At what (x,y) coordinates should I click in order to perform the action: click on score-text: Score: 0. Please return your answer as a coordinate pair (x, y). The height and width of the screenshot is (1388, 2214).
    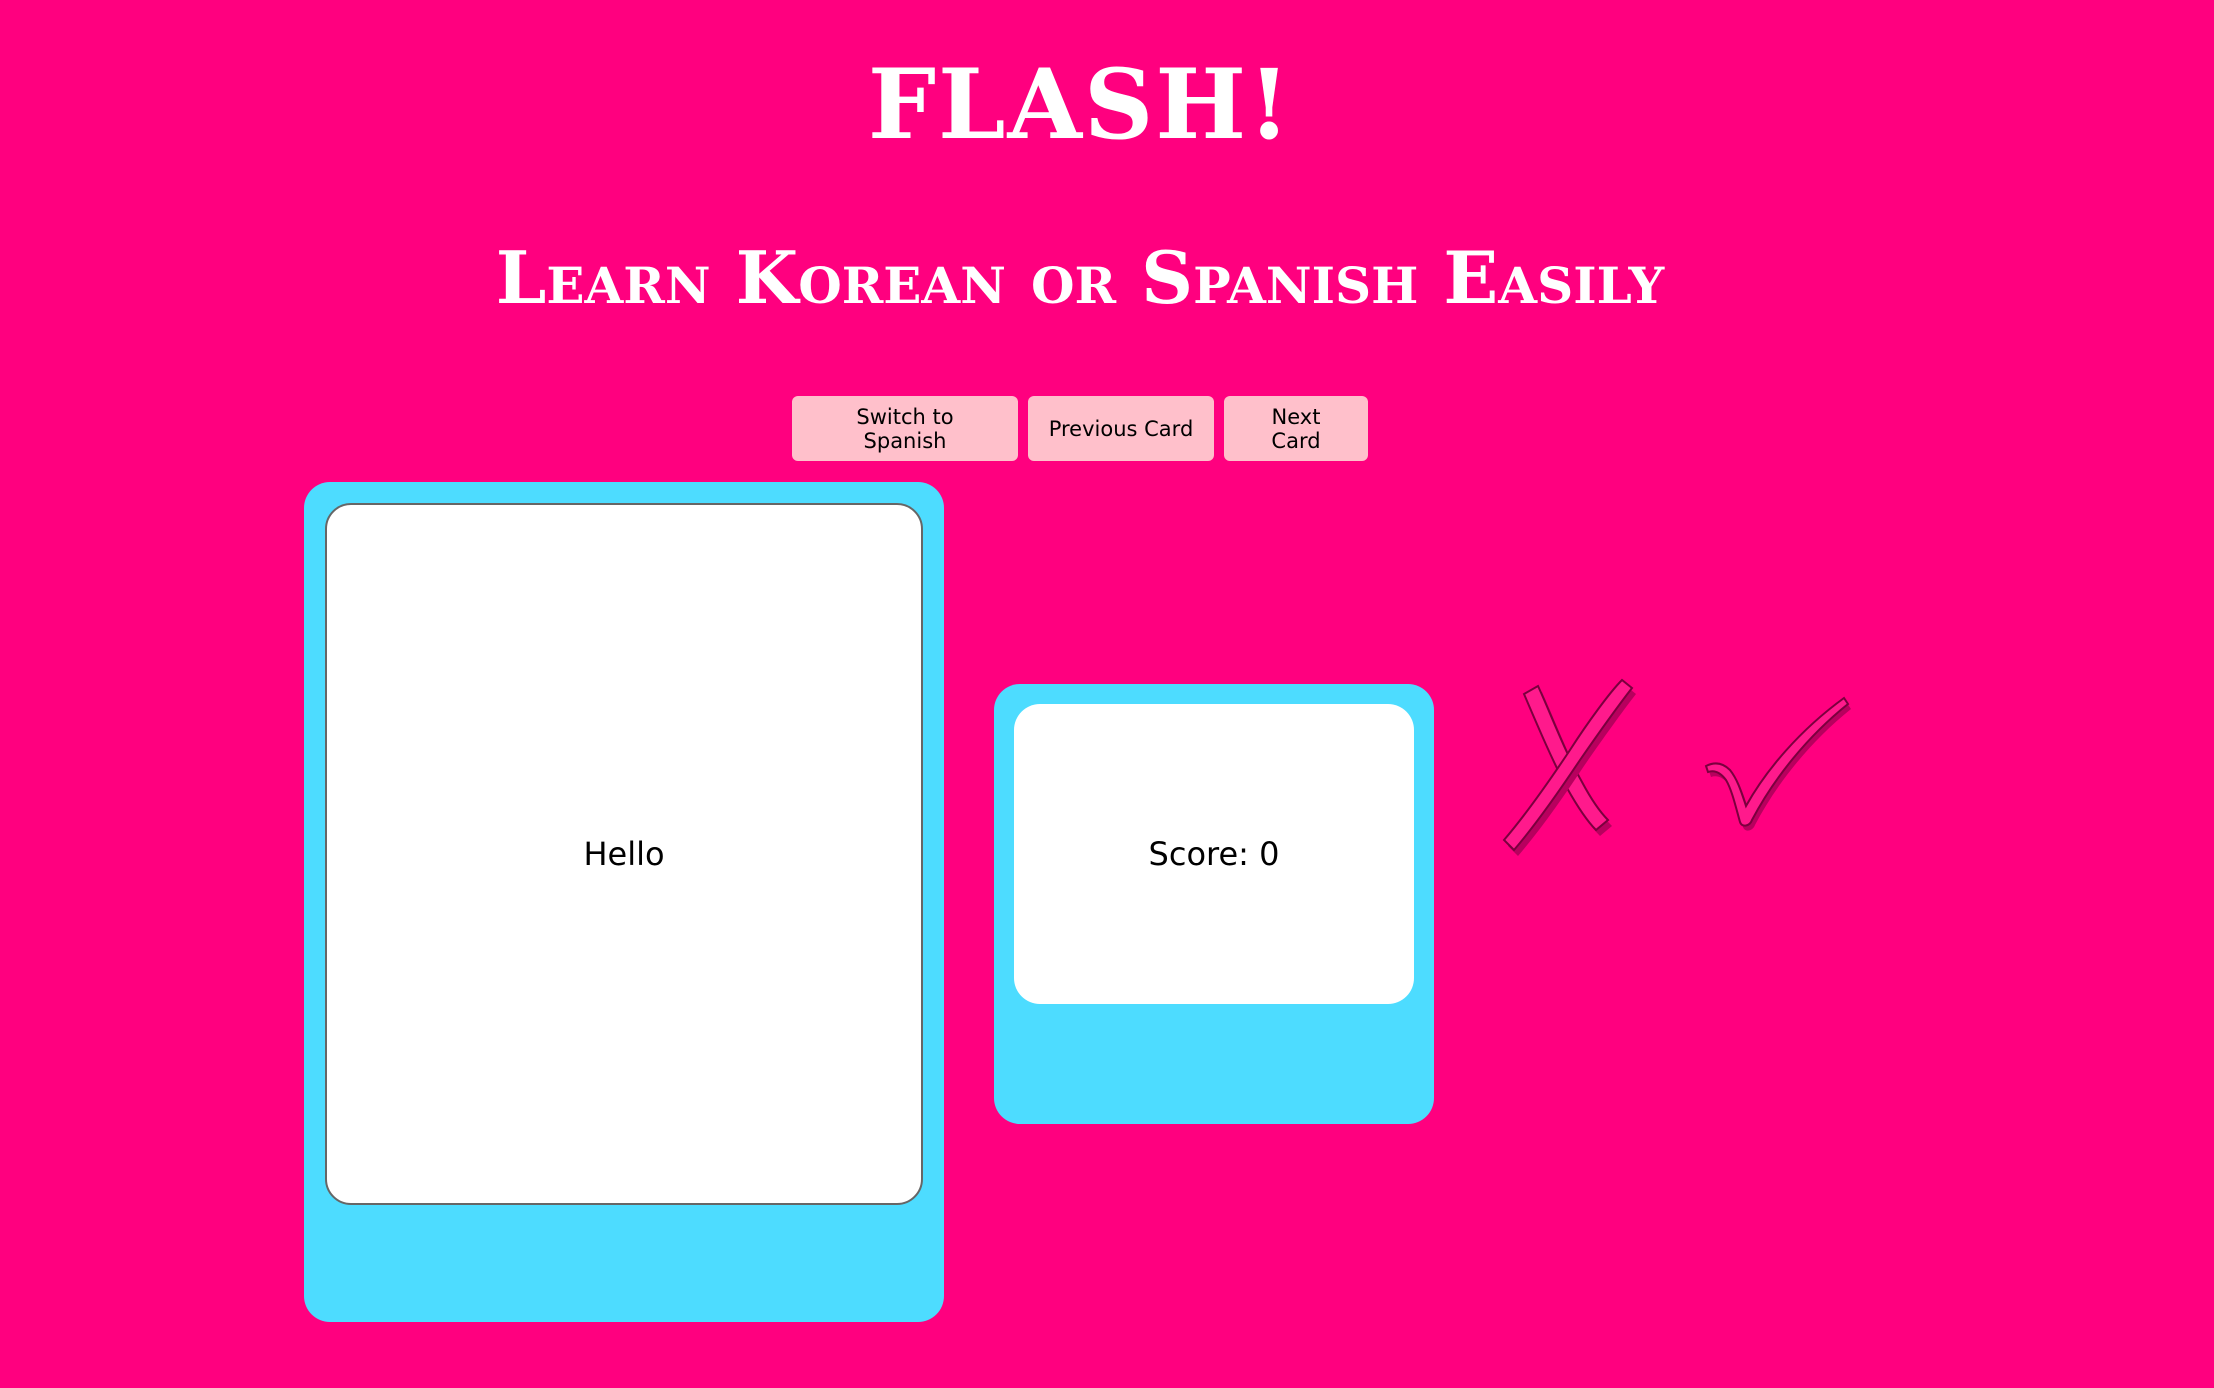
    Looking at the image, I should click on (1214, 854).